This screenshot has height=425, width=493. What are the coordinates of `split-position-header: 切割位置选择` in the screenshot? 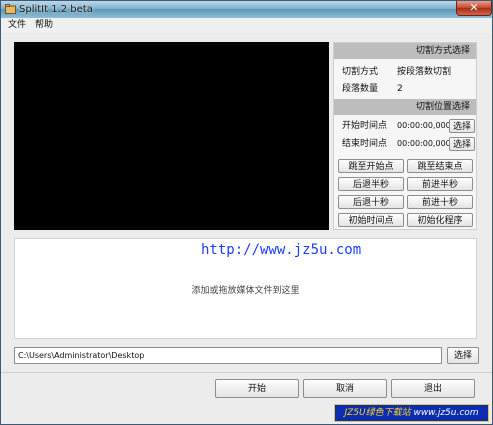 It's located at (405, 107).